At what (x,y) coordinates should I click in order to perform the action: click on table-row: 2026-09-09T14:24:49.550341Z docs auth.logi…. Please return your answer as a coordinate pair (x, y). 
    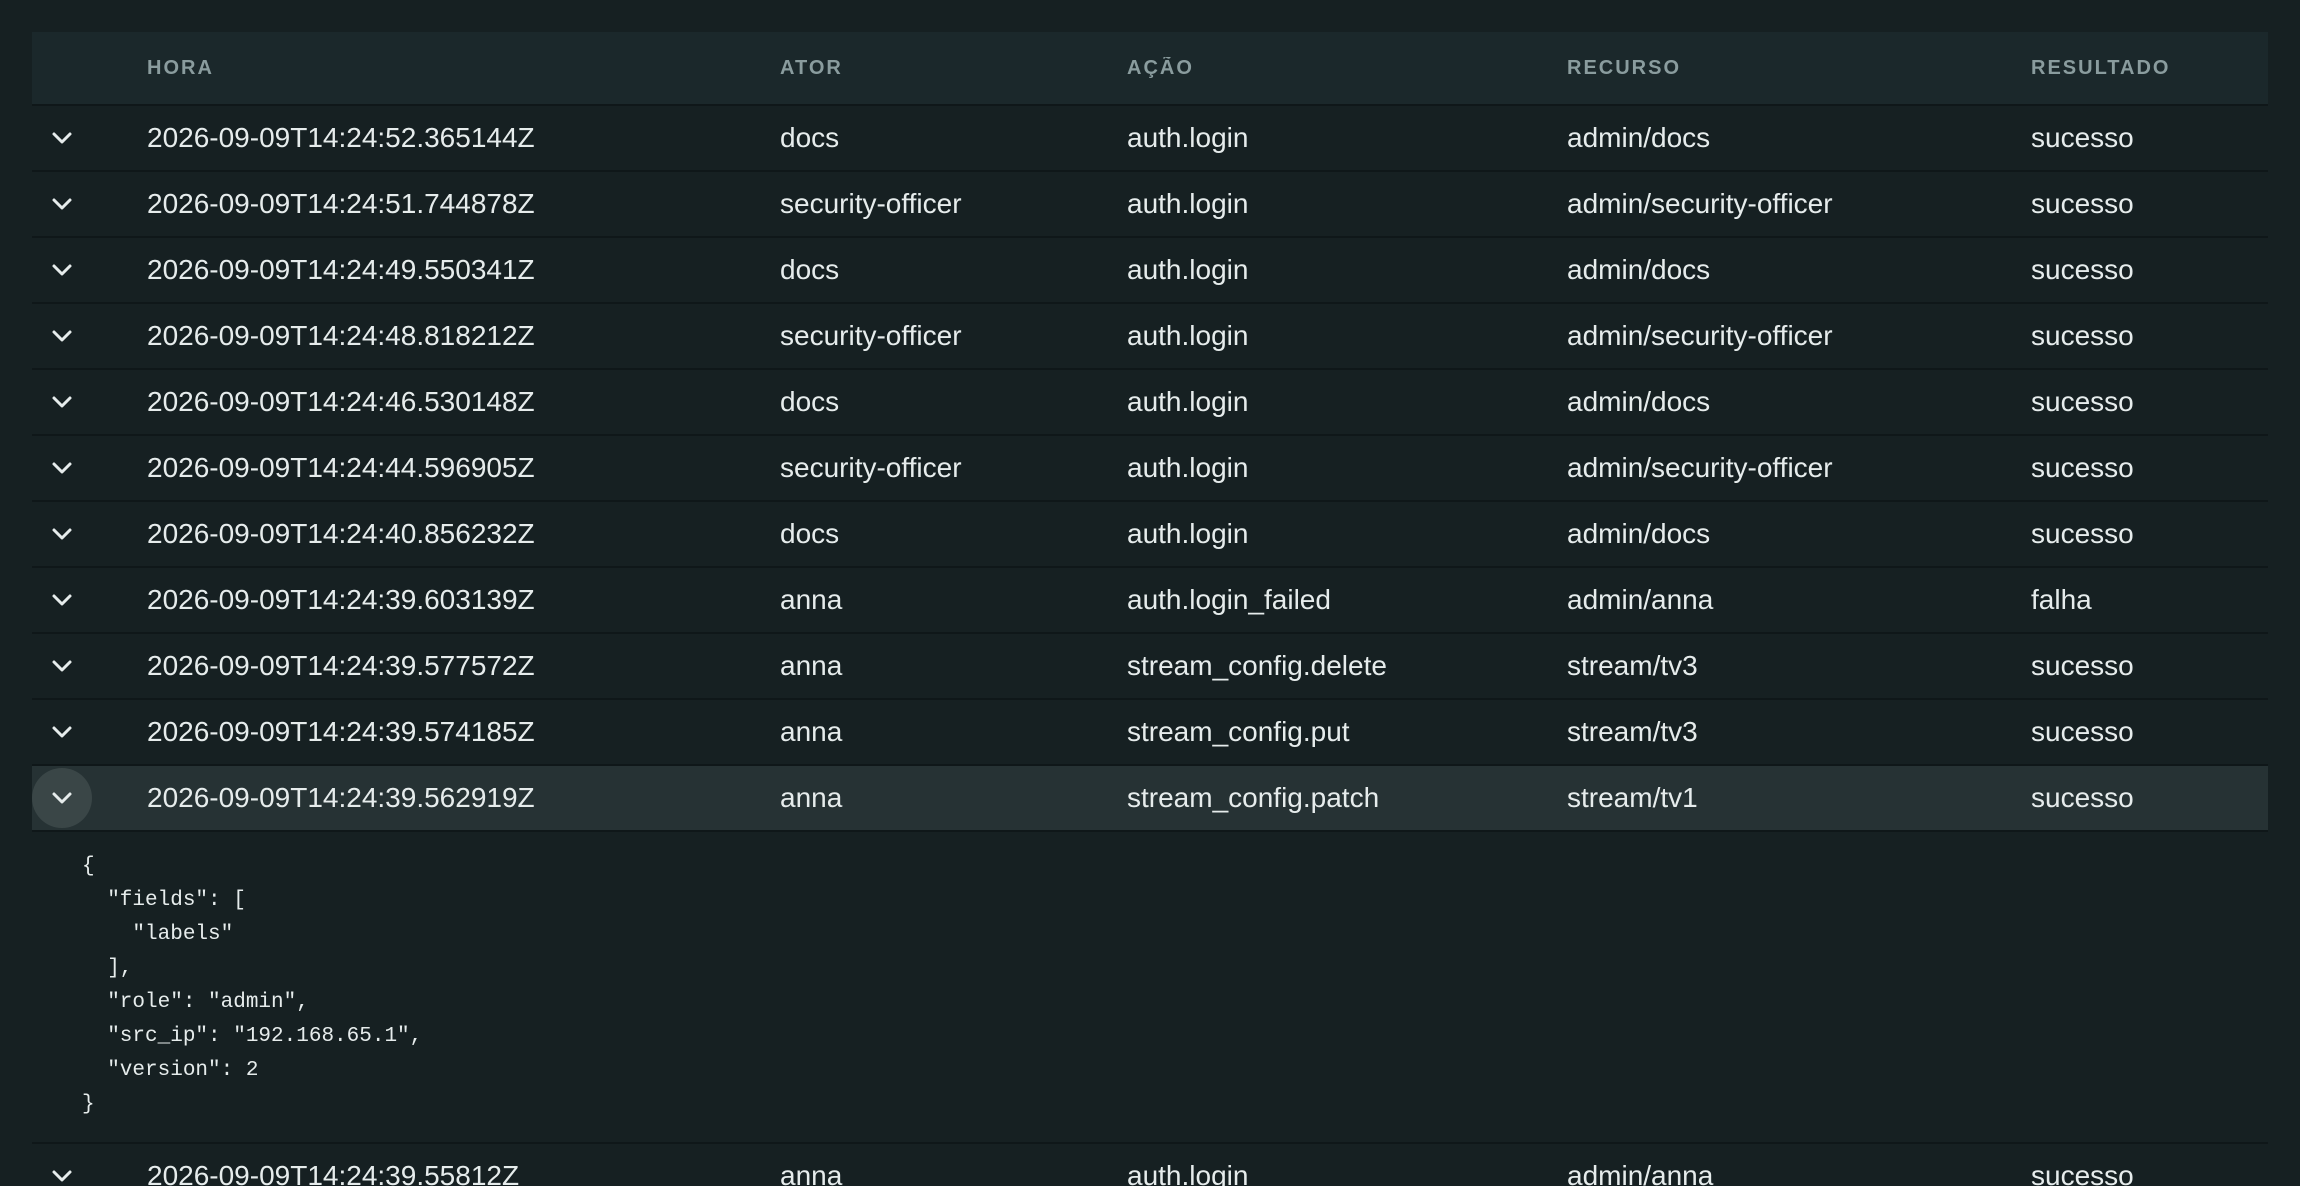
    Looking at the image, I should click on (1150, 271).